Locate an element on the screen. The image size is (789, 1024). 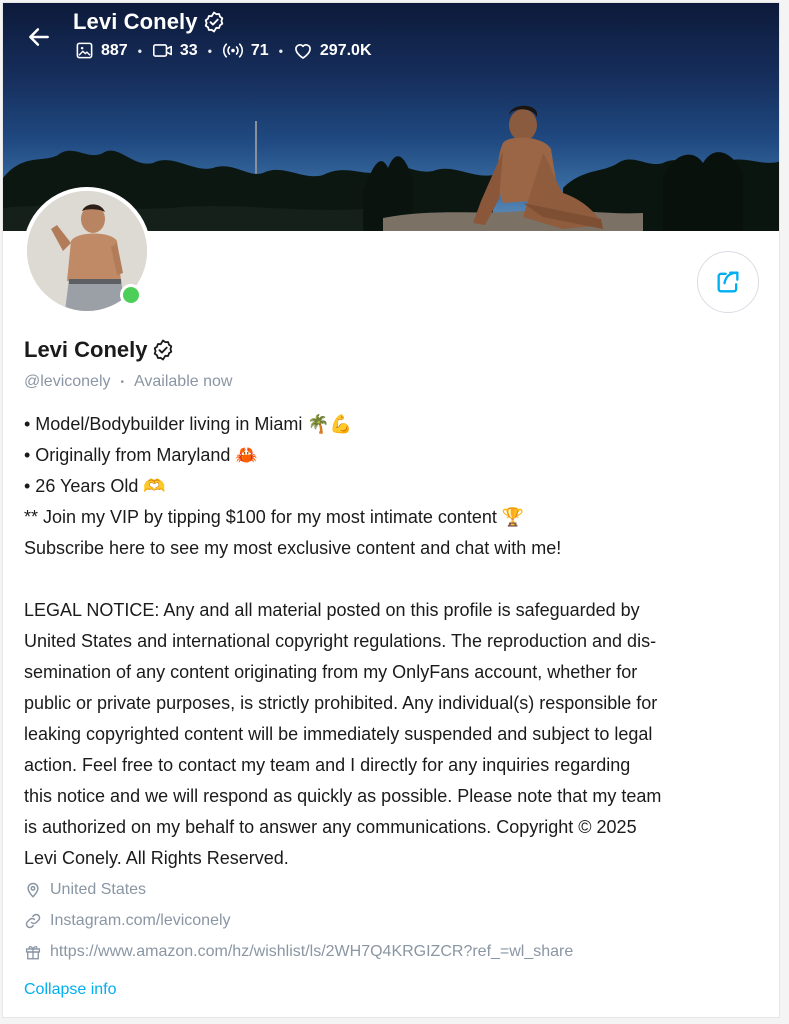
handle-row: @leviconely • Available now is located at coordinates (128, 382).